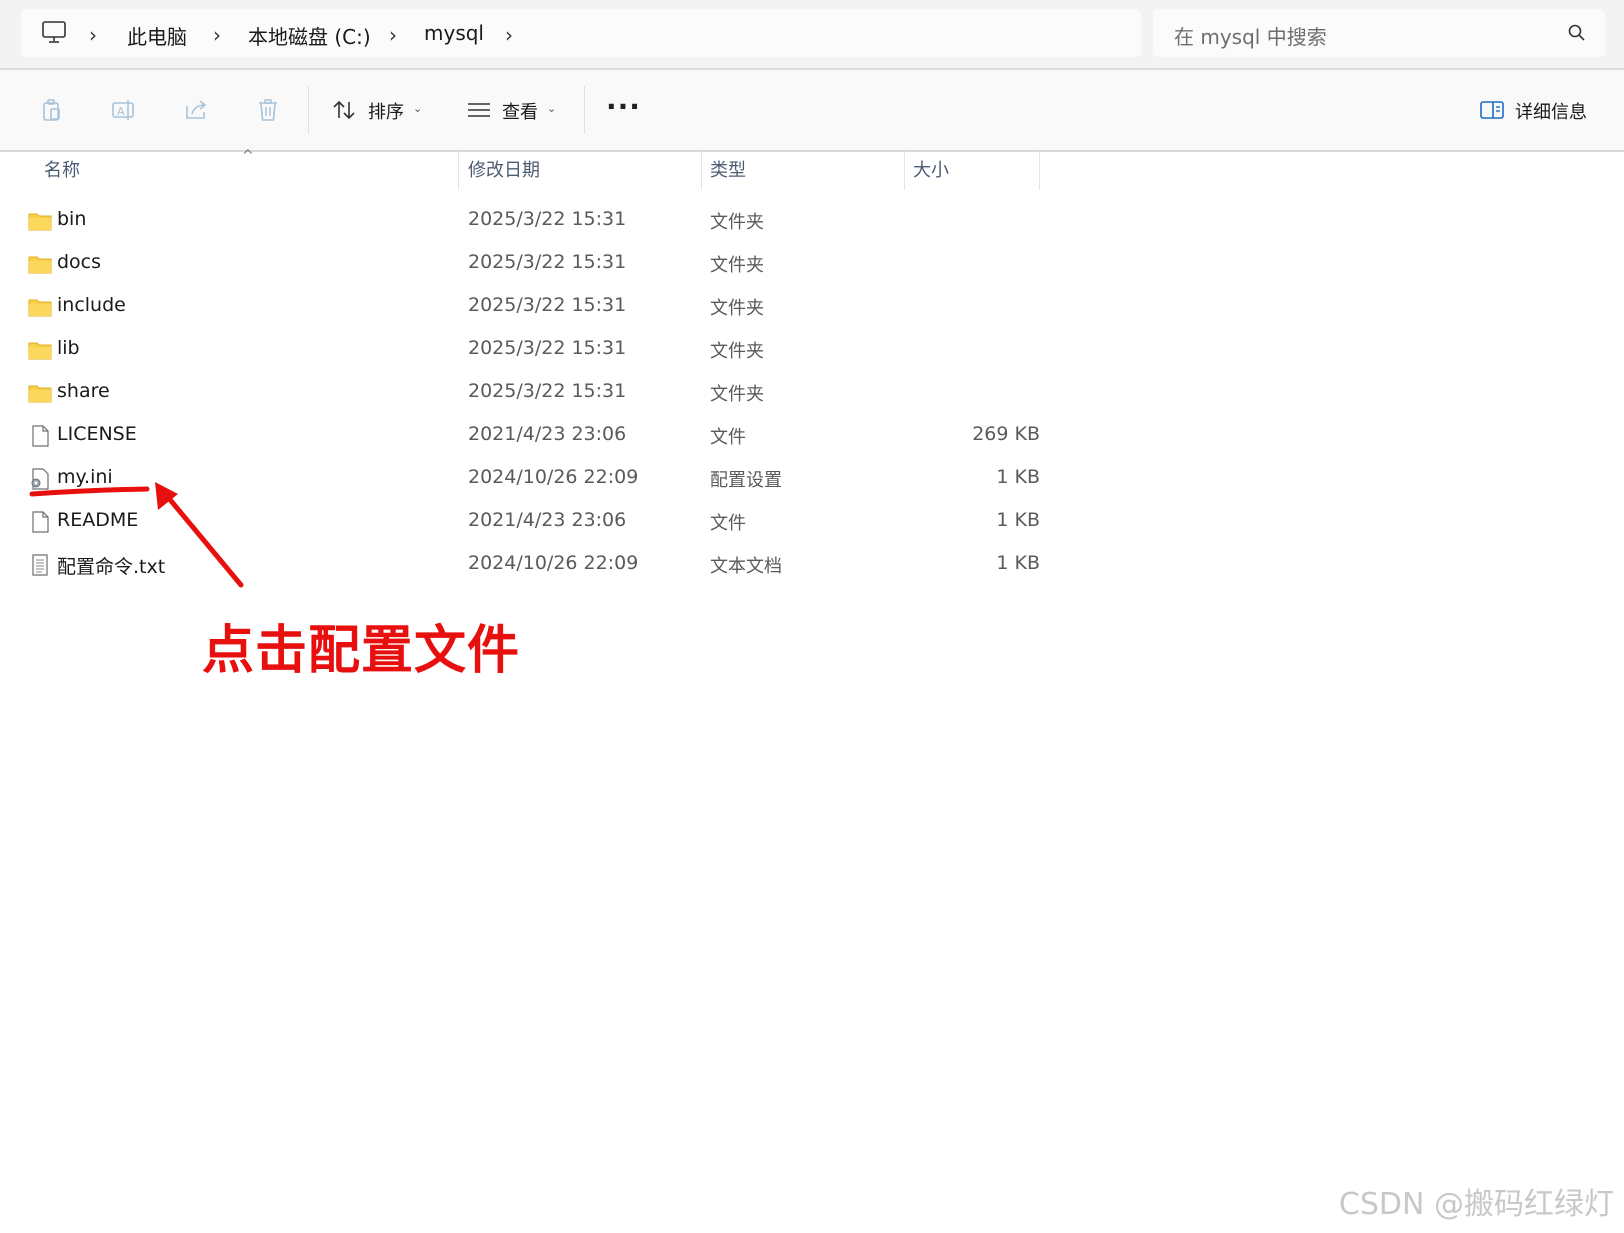 The height and width of the screenshot is (1233, 1624). What do you see at coordinates (89, 491) in the screenshot?
I see `annotation-underline` at bounding box center [89, 491].